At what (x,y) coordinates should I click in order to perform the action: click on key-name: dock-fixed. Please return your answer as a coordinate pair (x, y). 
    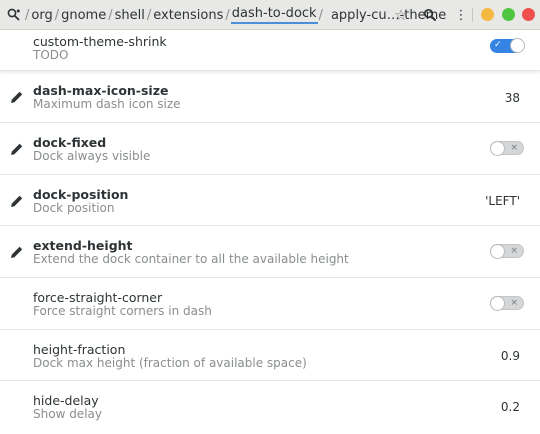
    Looking at the image, I should click on (70, 142).